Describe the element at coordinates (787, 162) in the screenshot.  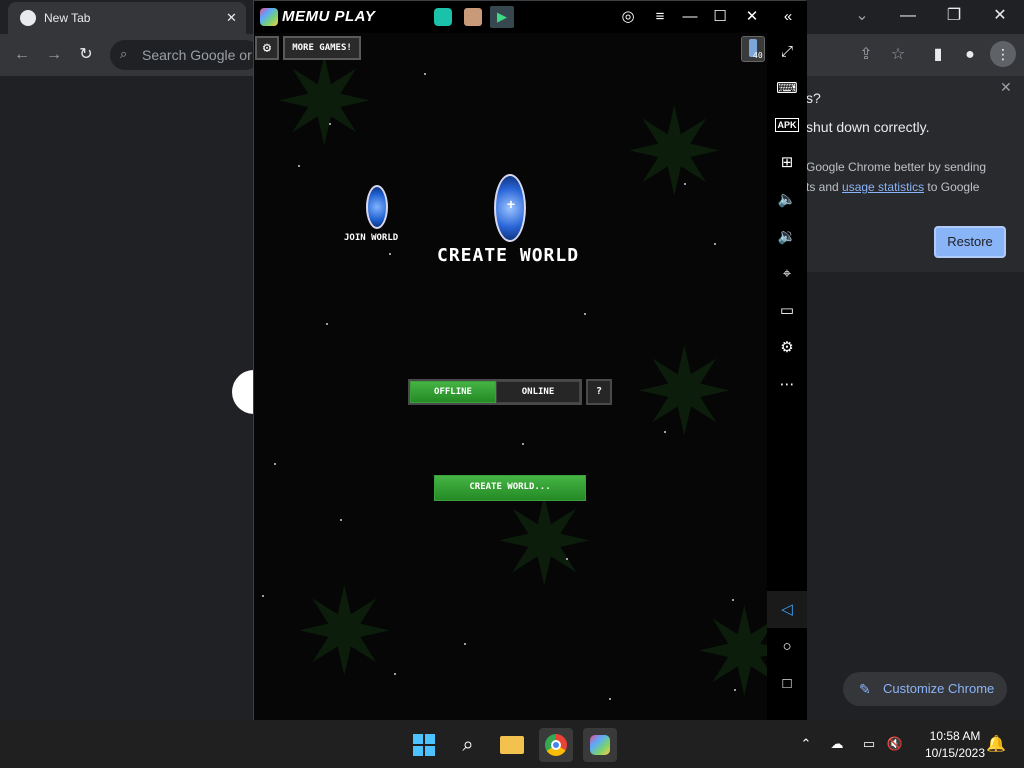
I see `add-window-icon: ⊞` at that location.